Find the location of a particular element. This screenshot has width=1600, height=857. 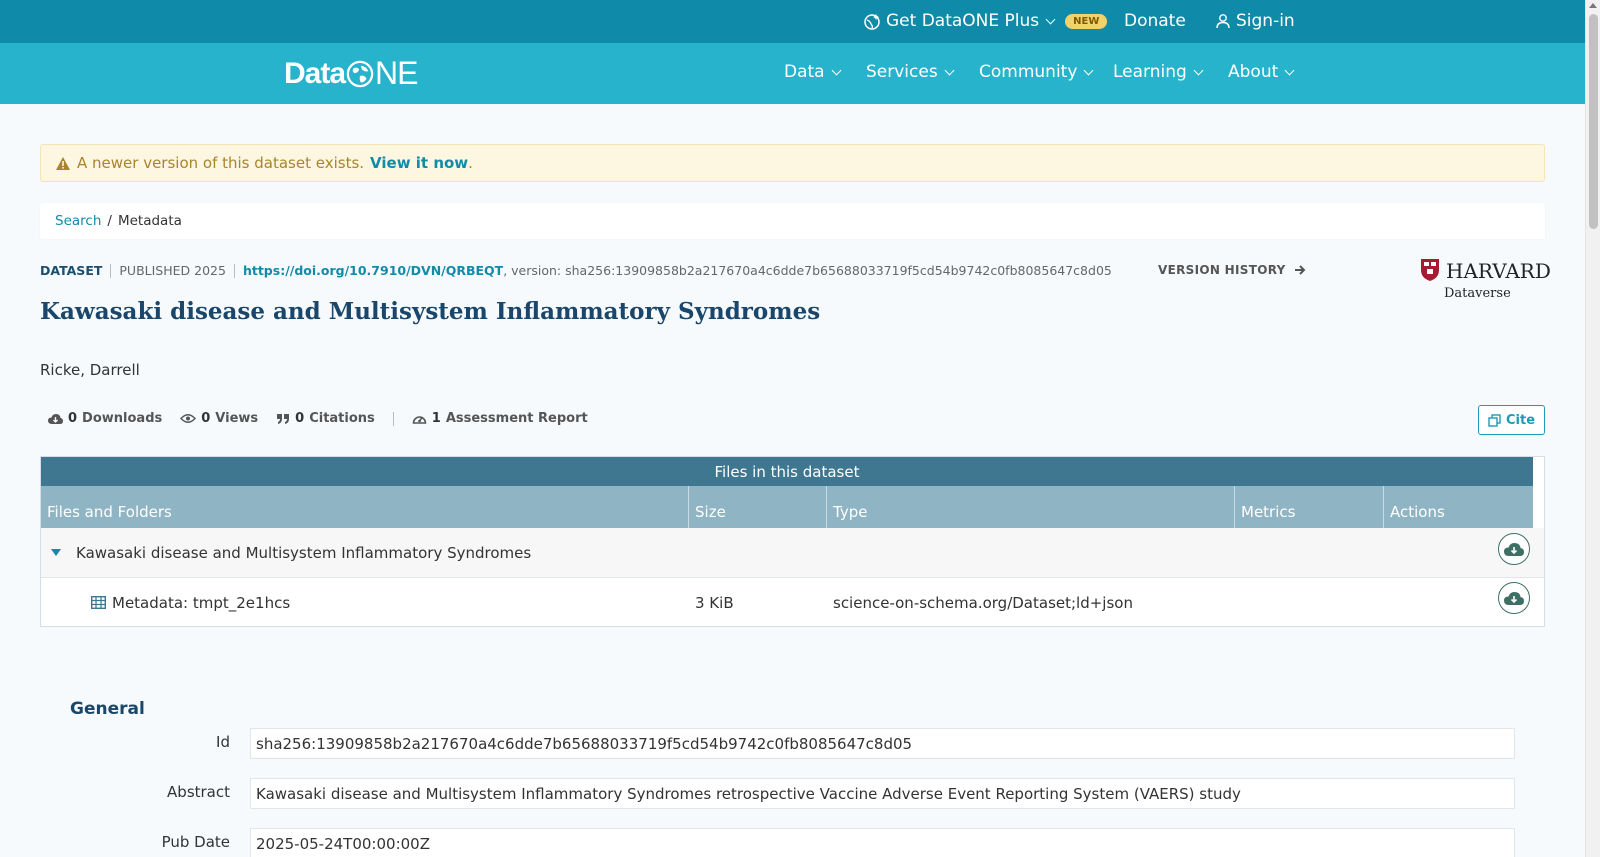

file-size: 3 KiB is located at coordinates (714, 602).